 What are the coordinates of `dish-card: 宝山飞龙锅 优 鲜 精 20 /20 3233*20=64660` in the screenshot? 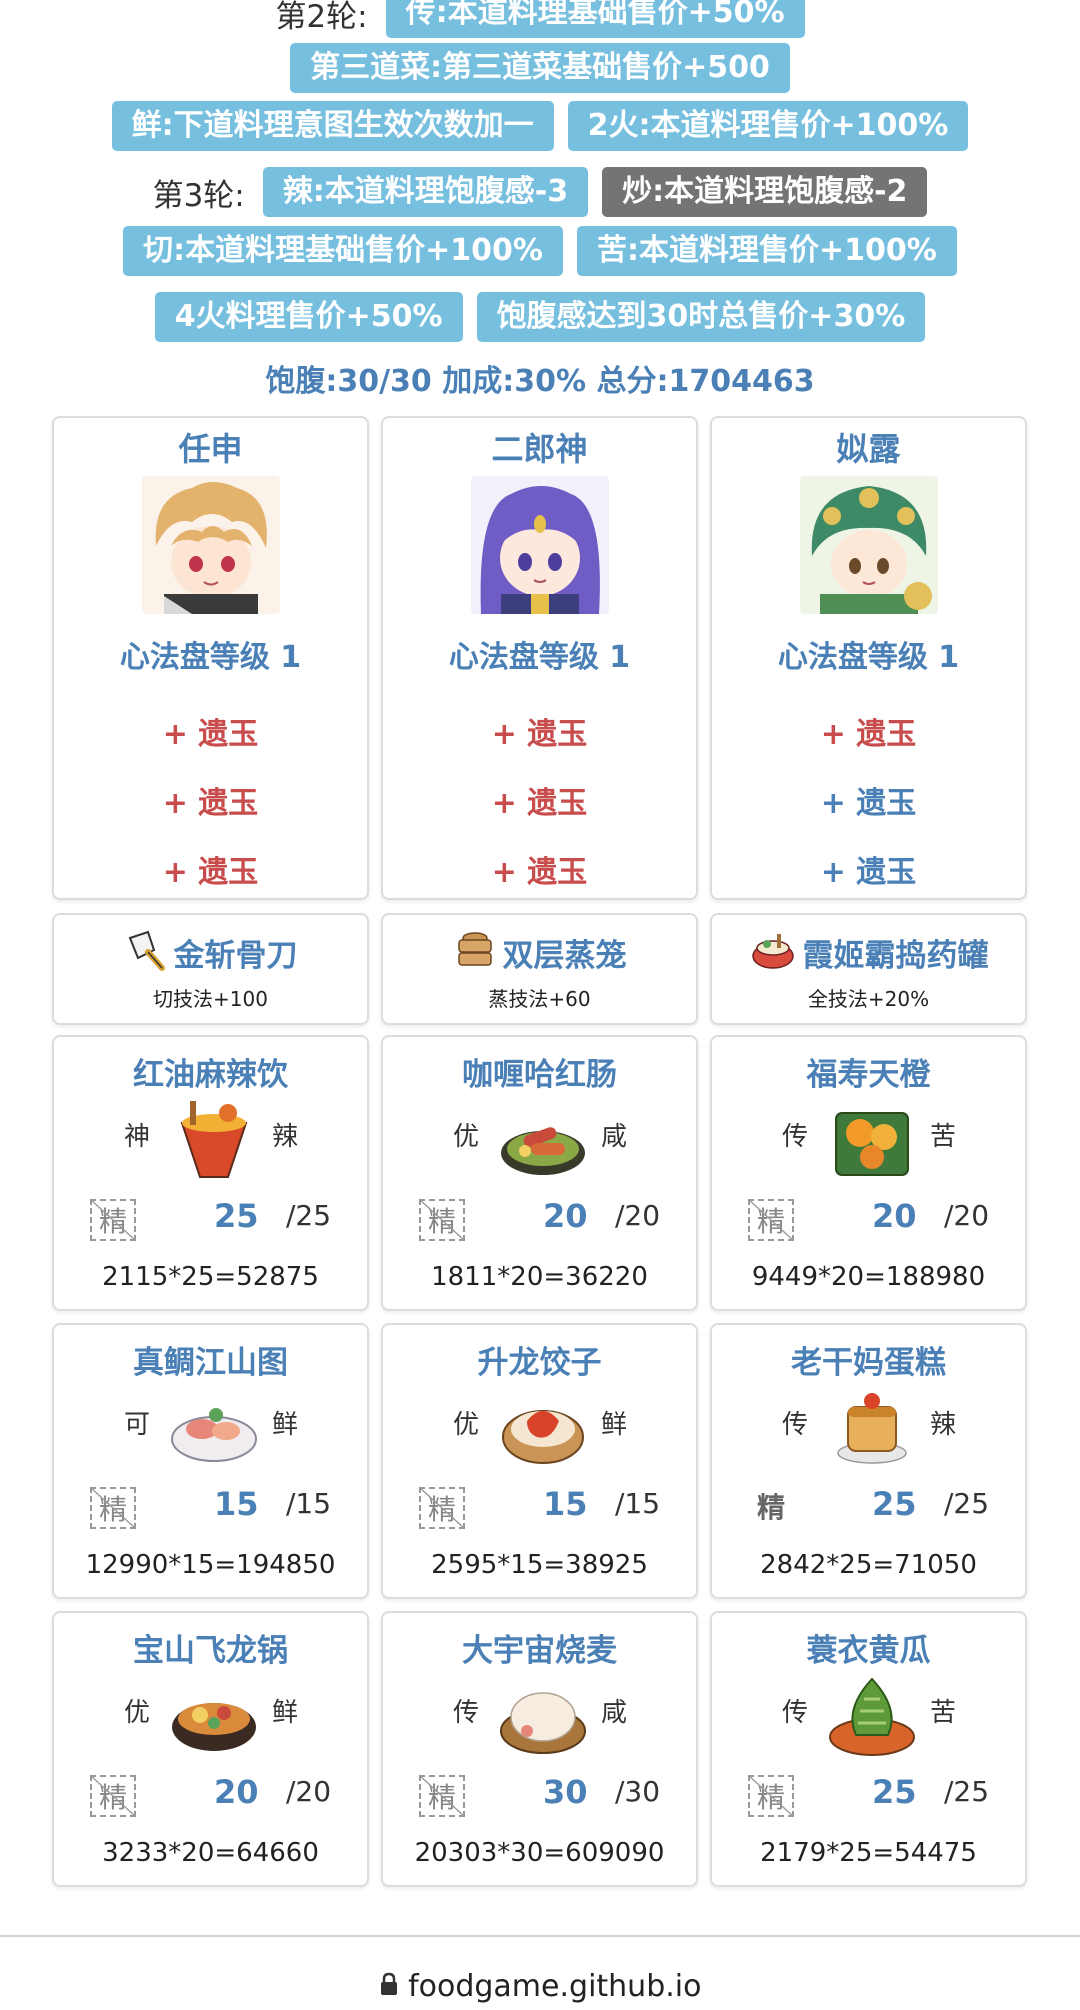 It's located at (210, 1749).